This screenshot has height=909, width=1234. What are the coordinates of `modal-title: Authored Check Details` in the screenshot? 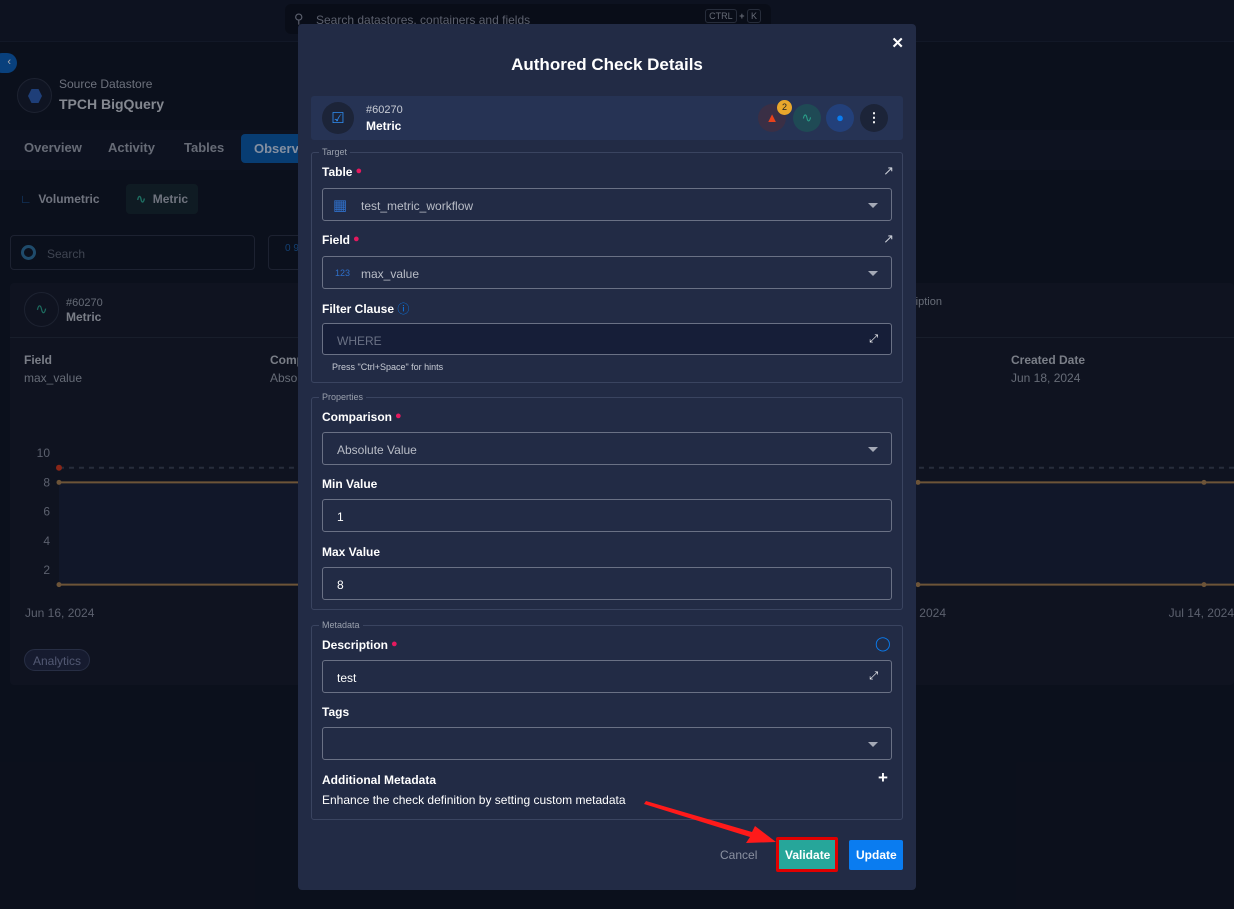 It's located at (607, 64).